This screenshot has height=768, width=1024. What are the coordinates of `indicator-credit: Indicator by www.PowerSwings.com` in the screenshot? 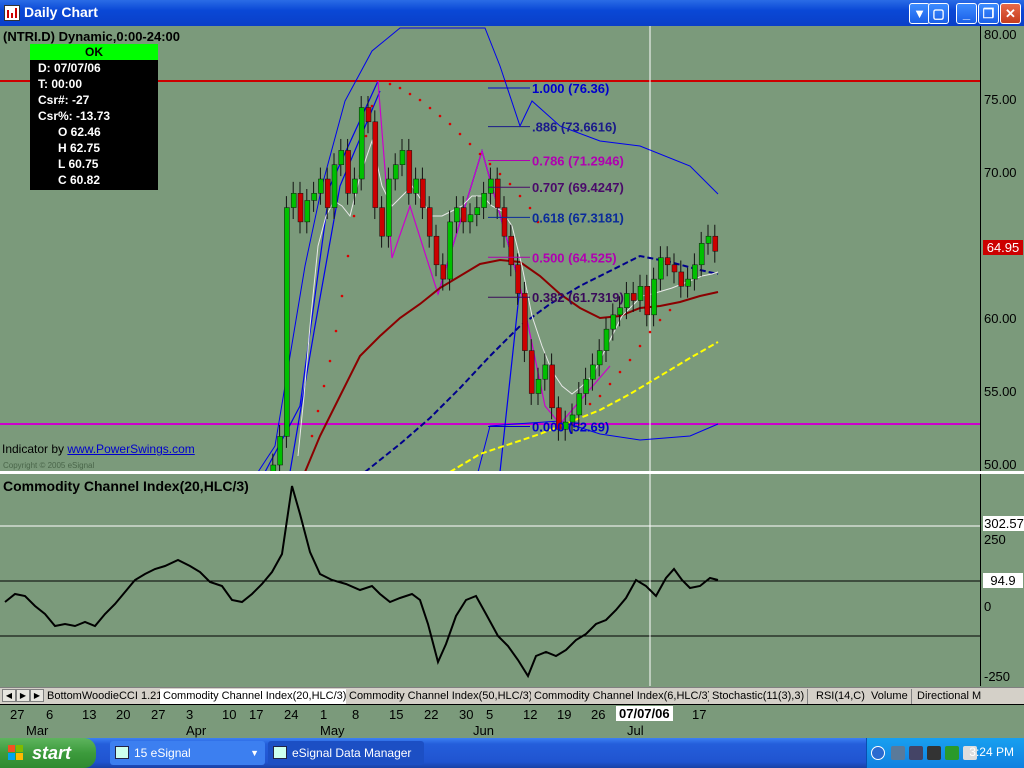 It's located at (98, 449).